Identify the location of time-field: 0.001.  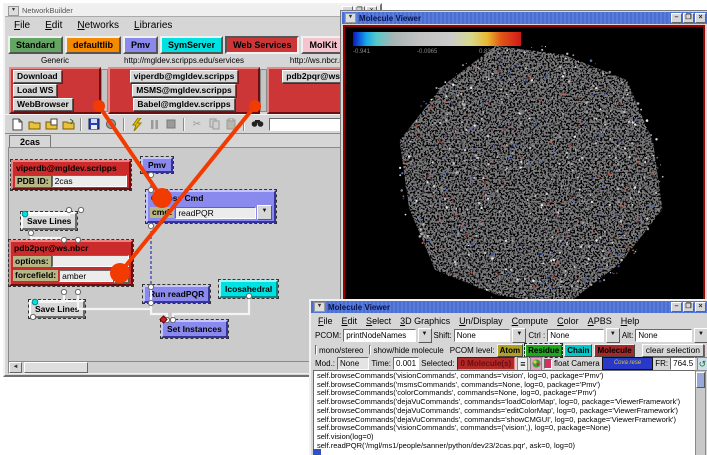
(406, 363).